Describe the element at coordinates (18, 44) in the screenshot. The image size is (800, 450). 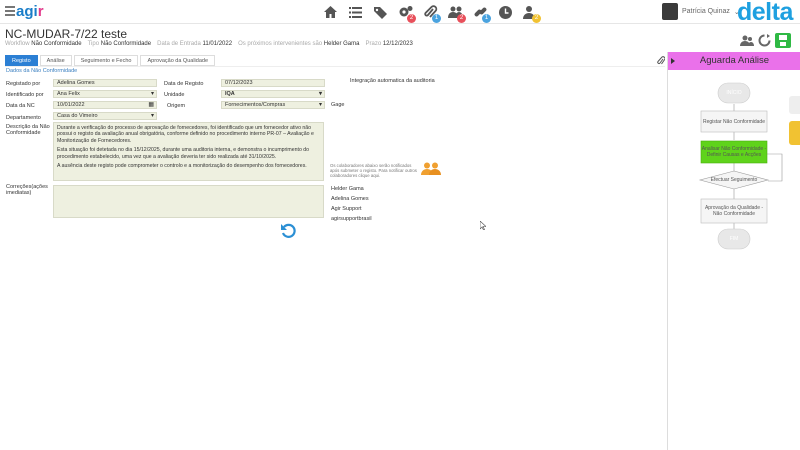
I see `meta-label: Workflow` at that location.